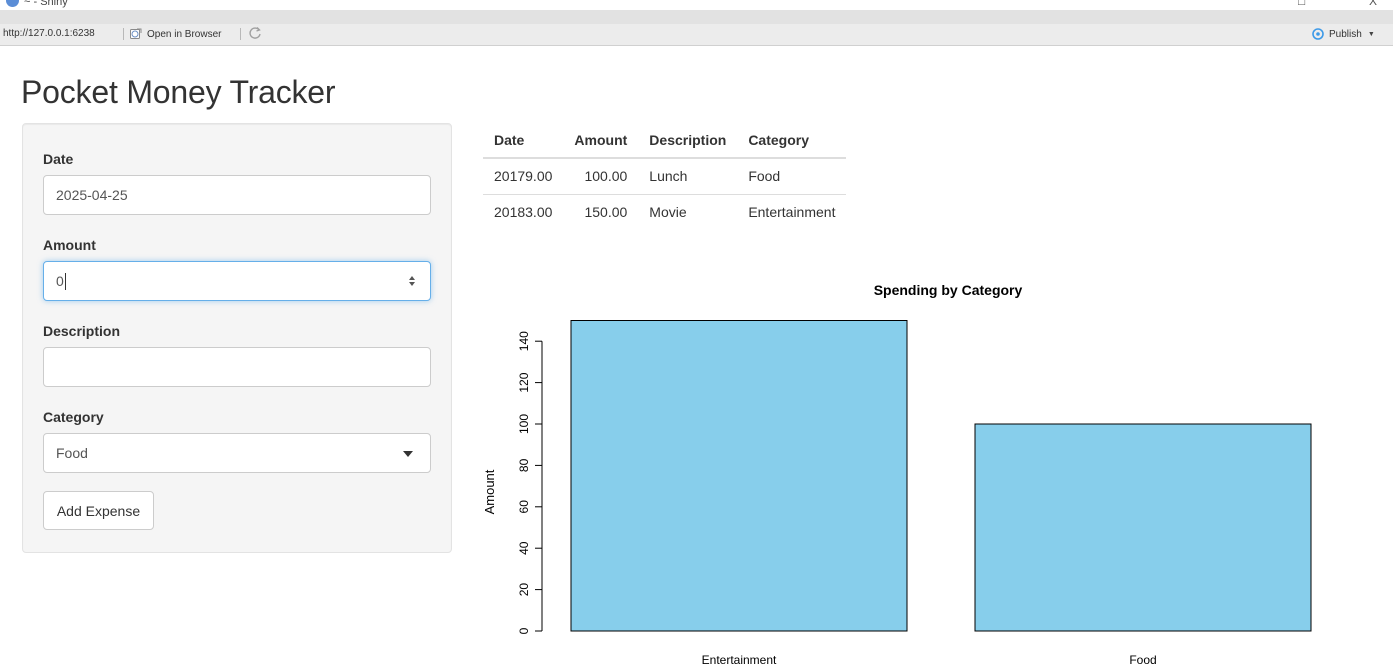  Describe the element at coordinates (688, 140) in the screenshot. I see `column-header-description: Description` at that location.